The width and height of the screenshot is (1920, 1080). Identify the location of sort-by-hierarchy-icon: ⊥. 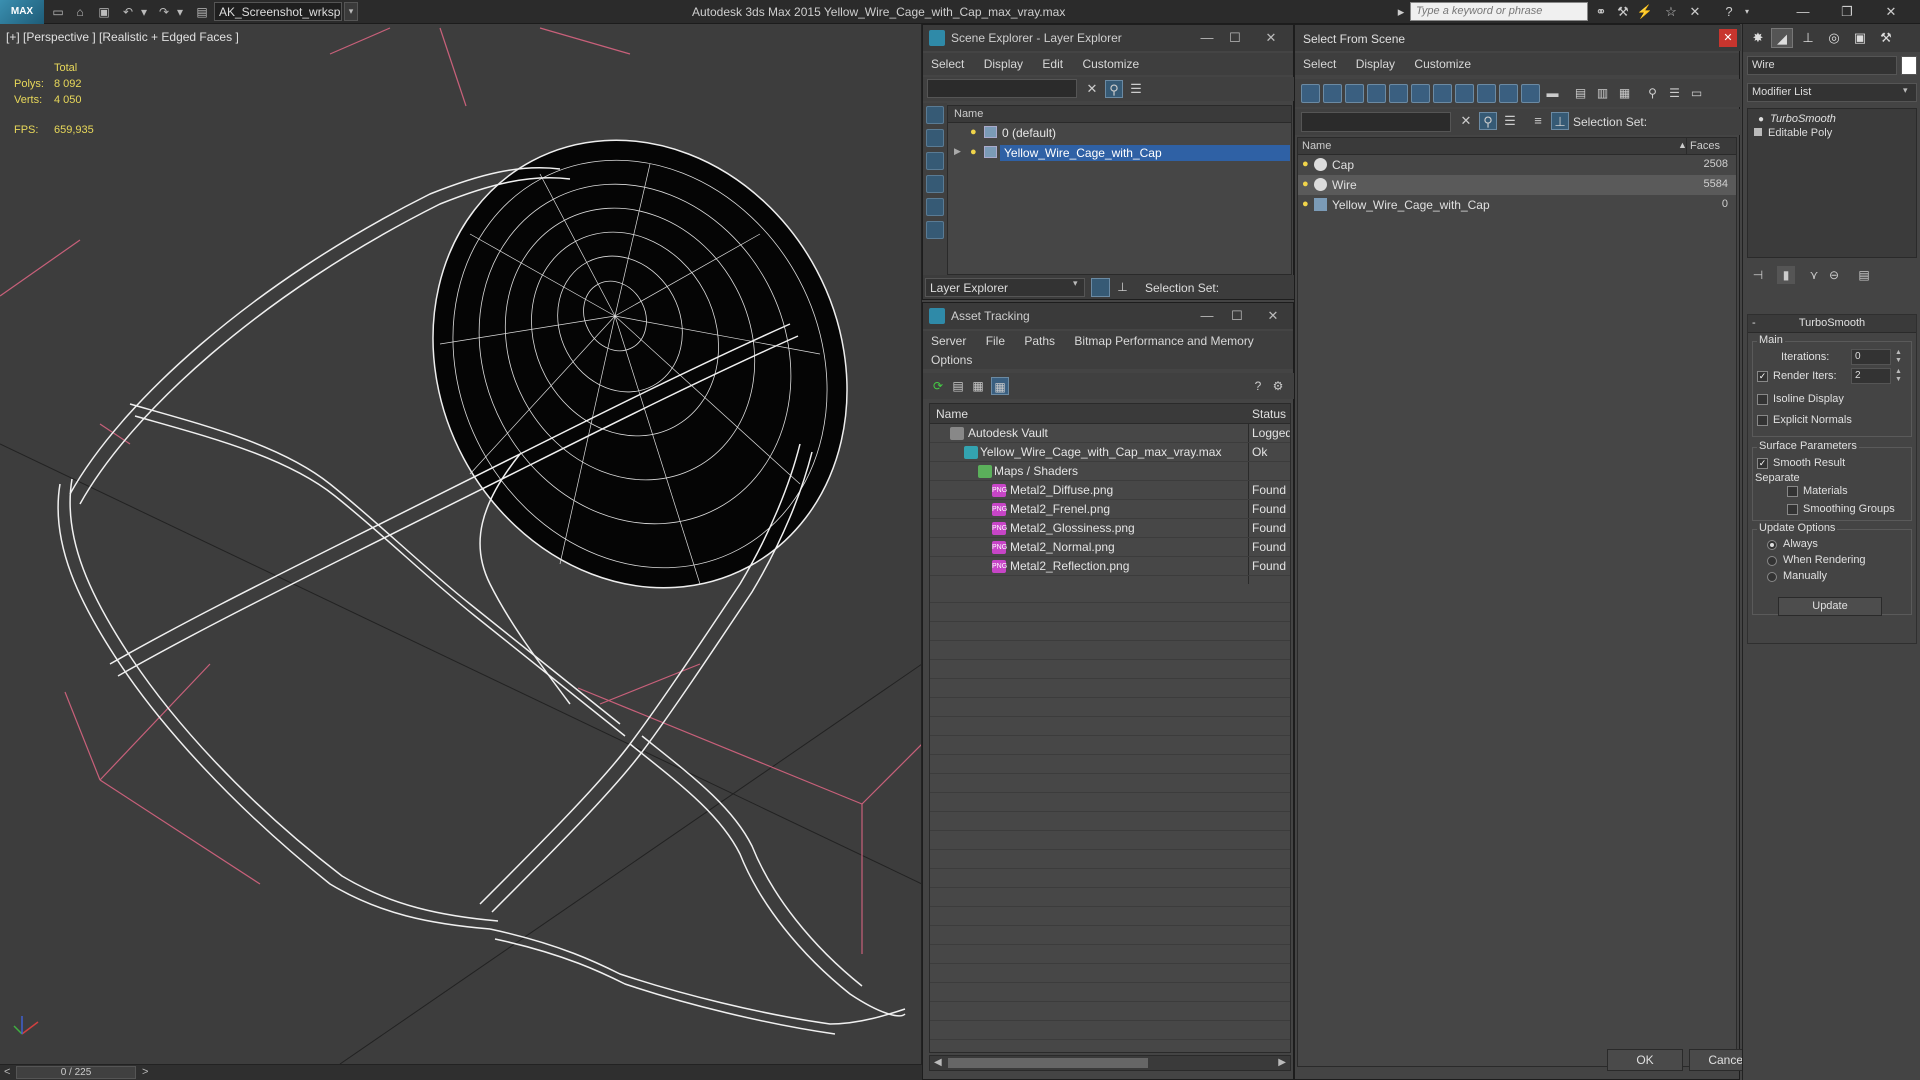
(1122, 287).